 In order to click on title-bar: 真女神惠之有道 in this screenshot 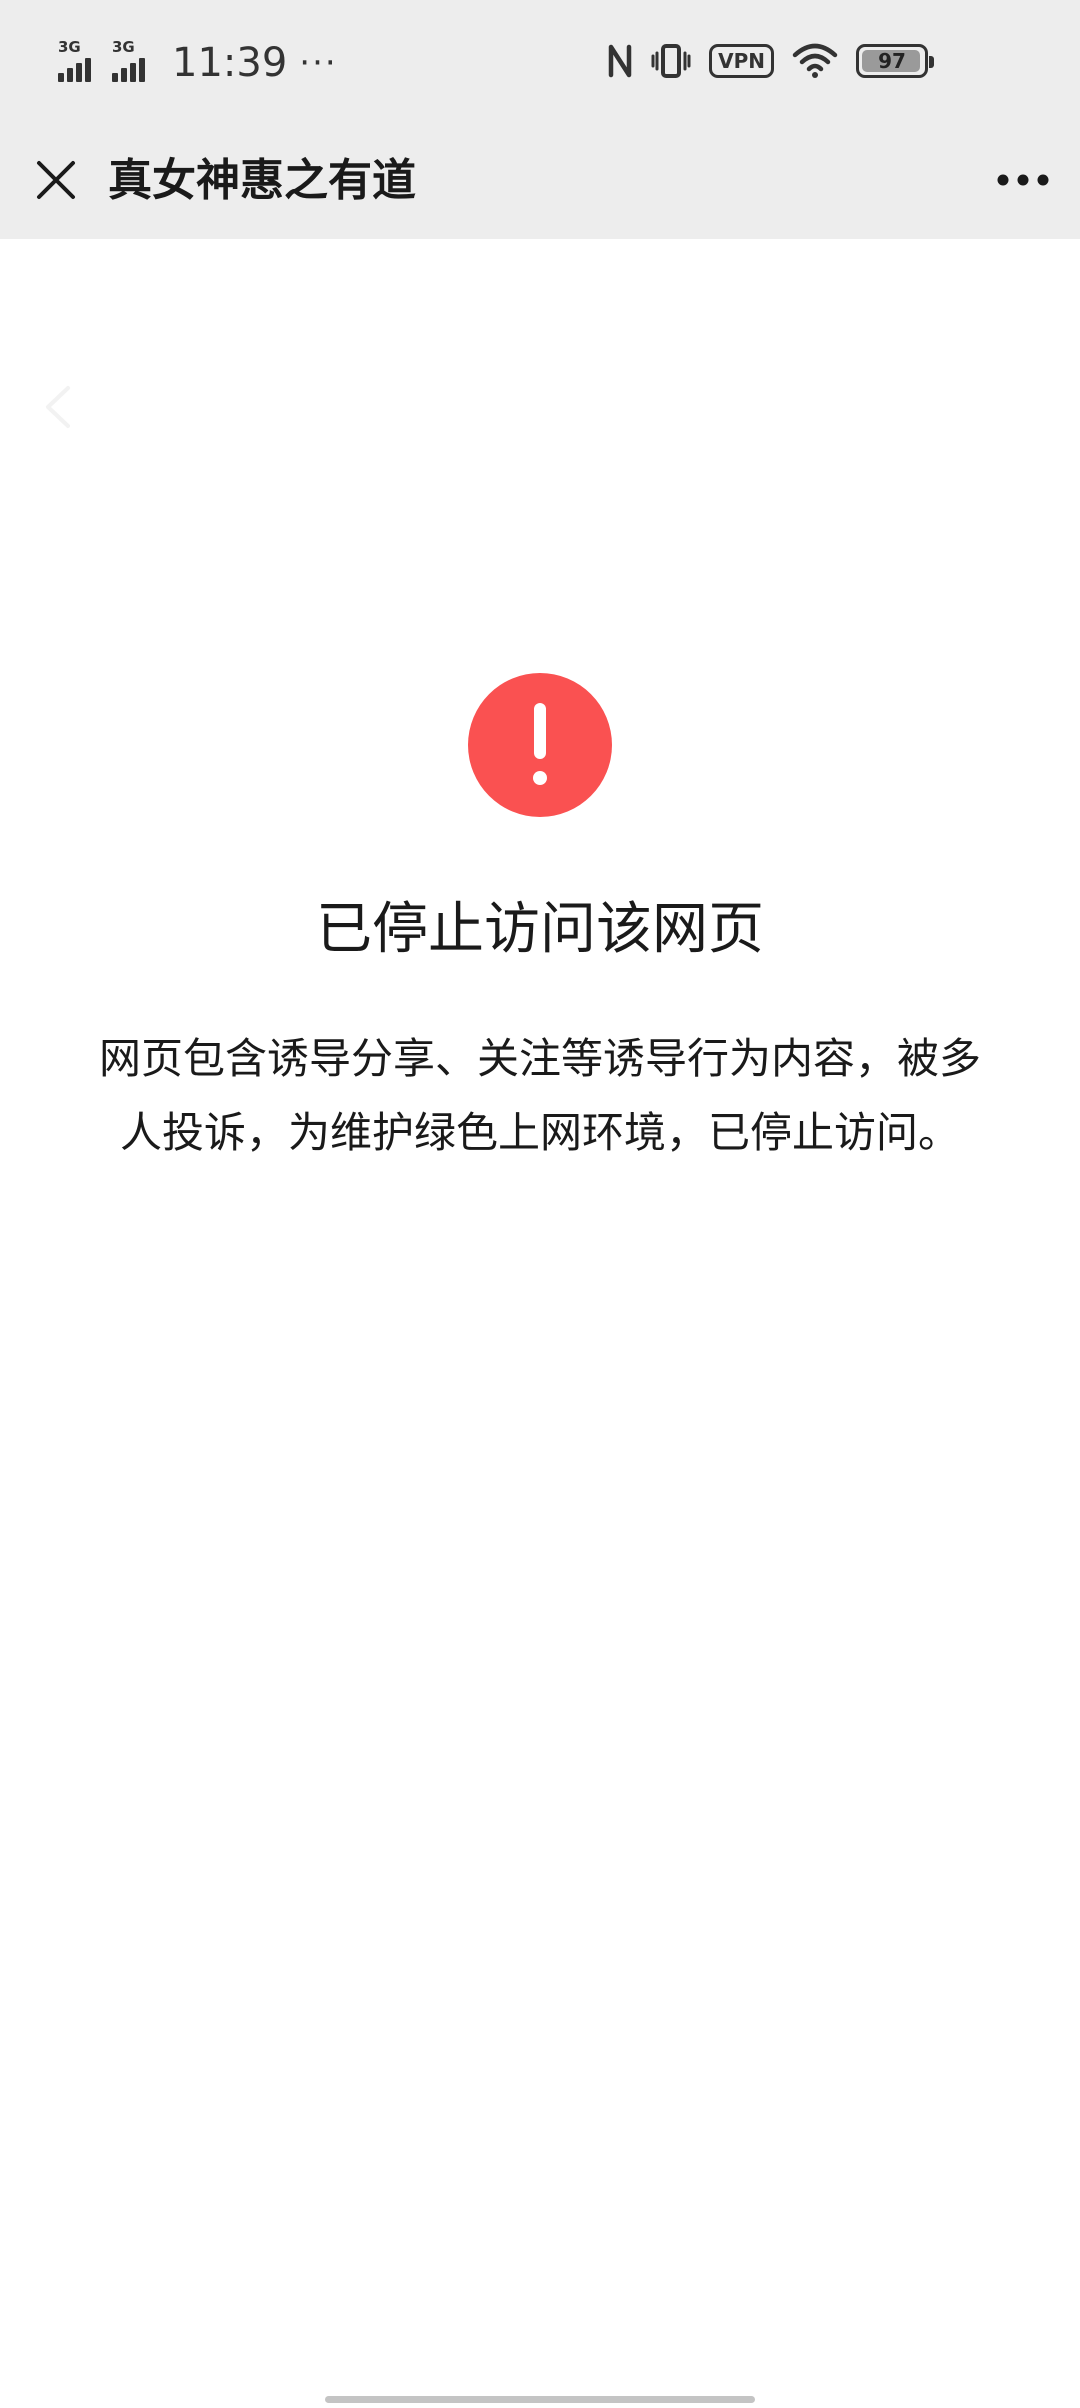, I will do `click(540, 180)`.